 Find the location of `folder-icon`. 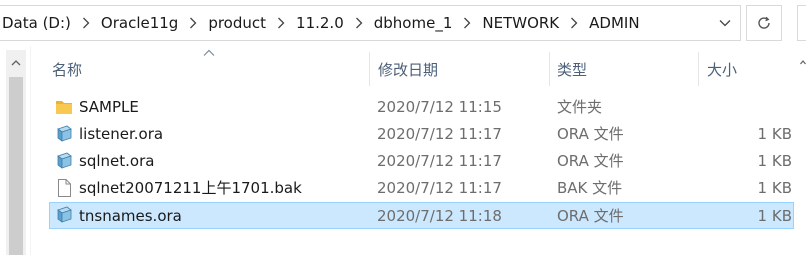

folder-icon is located at coordinates (64, 107).